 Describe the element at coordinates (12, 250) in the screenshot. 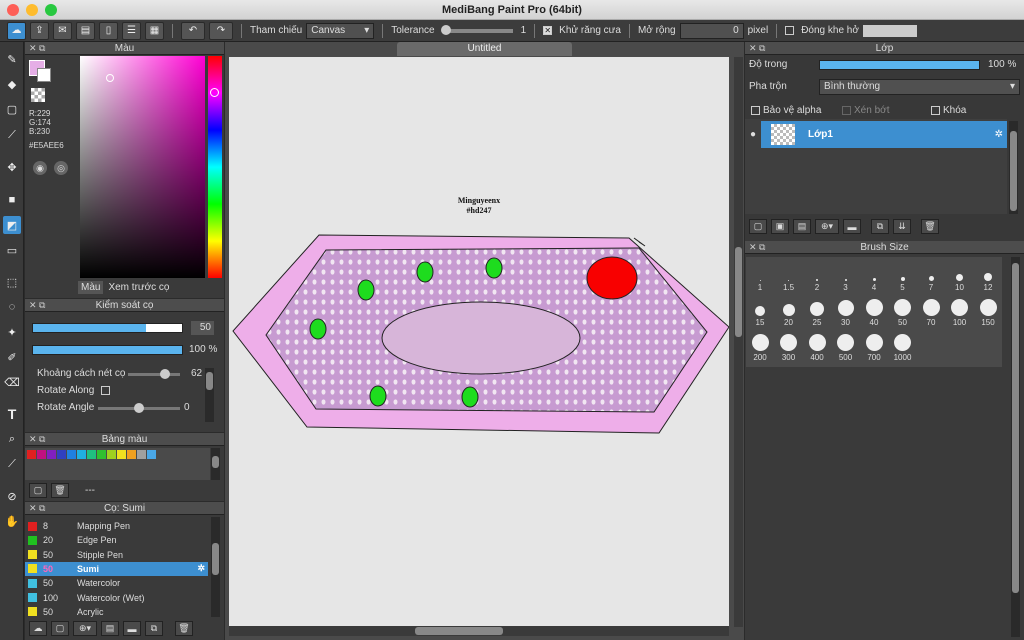

I see `gradient-tool-icon: ▭` at that location.